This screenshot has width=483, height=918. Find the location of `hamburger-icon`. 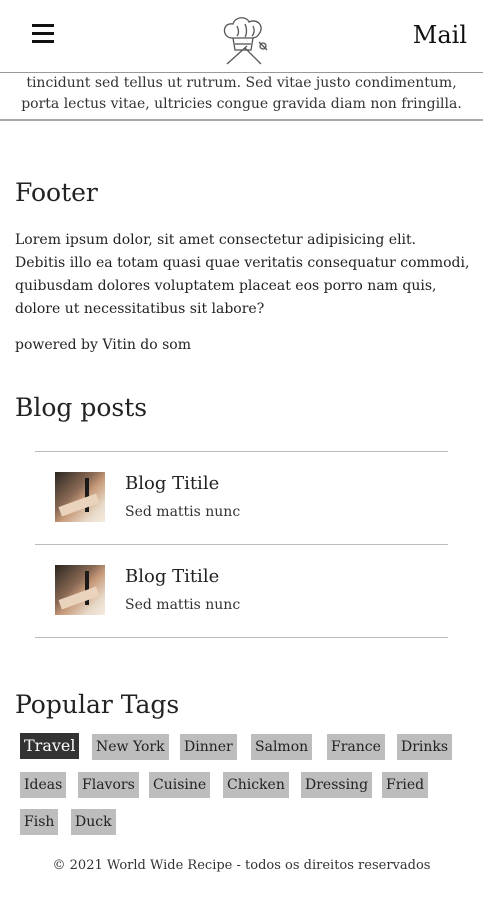

hamburger-icon is located at coordinates (43, 34).